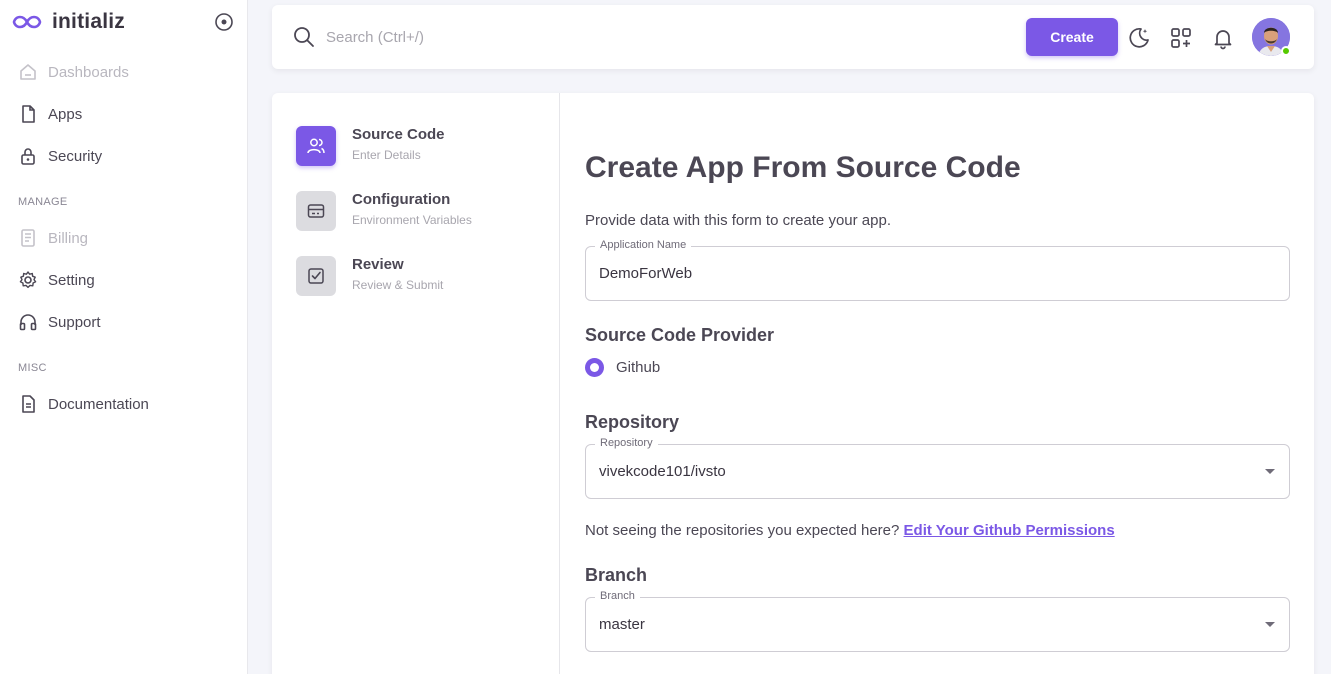  I want to click on sidebar-item-label: Support, so click(74, 322).